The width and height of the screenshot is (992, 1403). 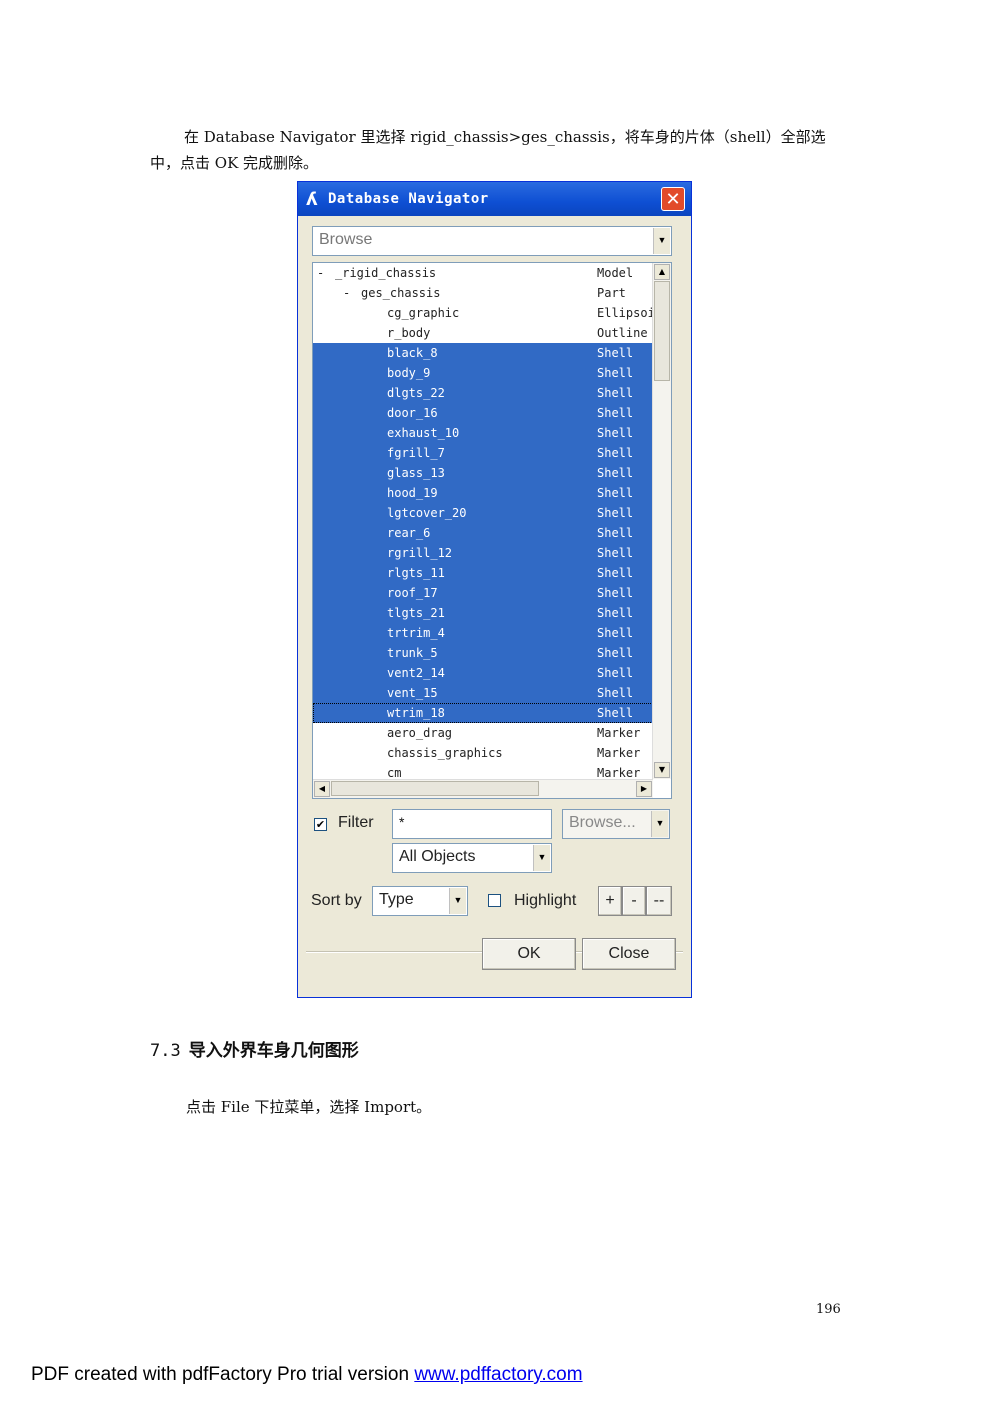 What do you see at coordinates (529, 954) in the screenshot?
I see `ok-button: OK` at bounding box center [529, 954].